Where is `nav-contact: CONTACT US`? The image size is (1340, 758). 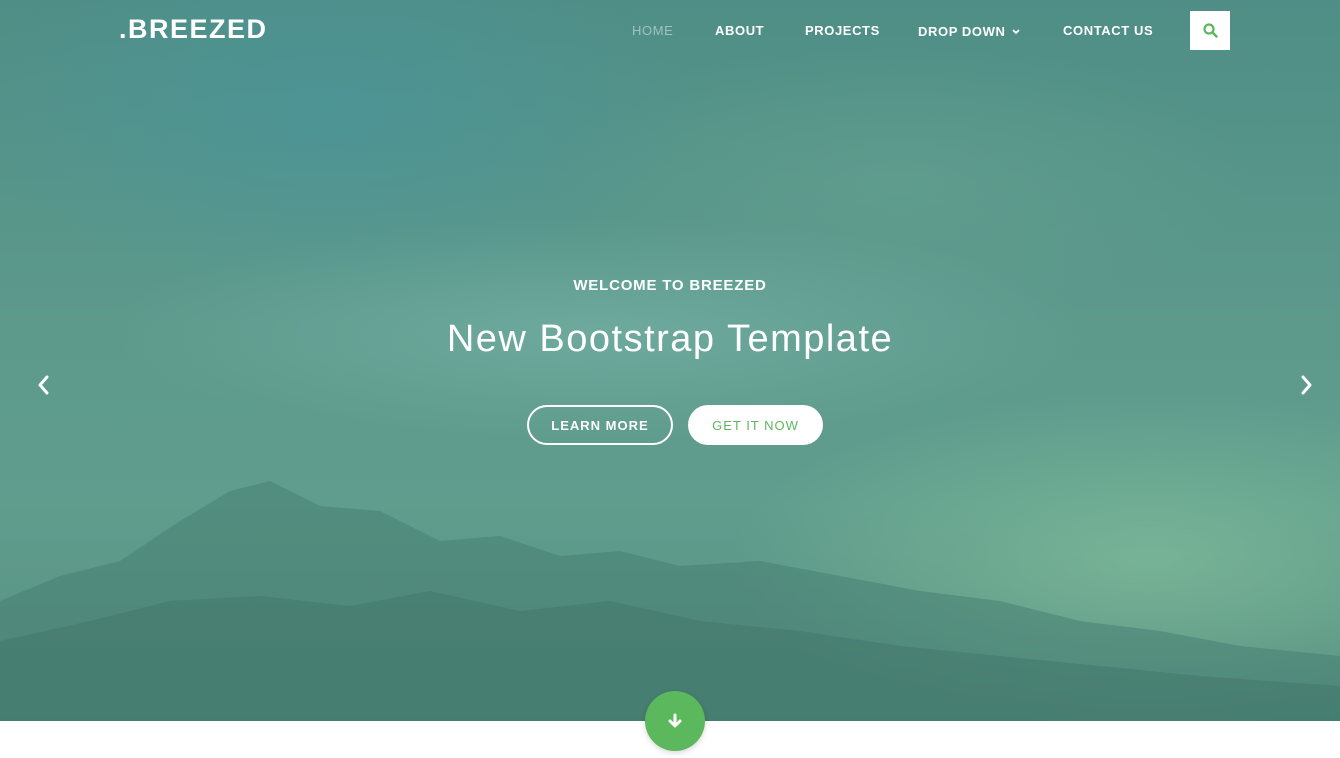
nav-contact: CONTACT US is located at coordinates (1108, 30).